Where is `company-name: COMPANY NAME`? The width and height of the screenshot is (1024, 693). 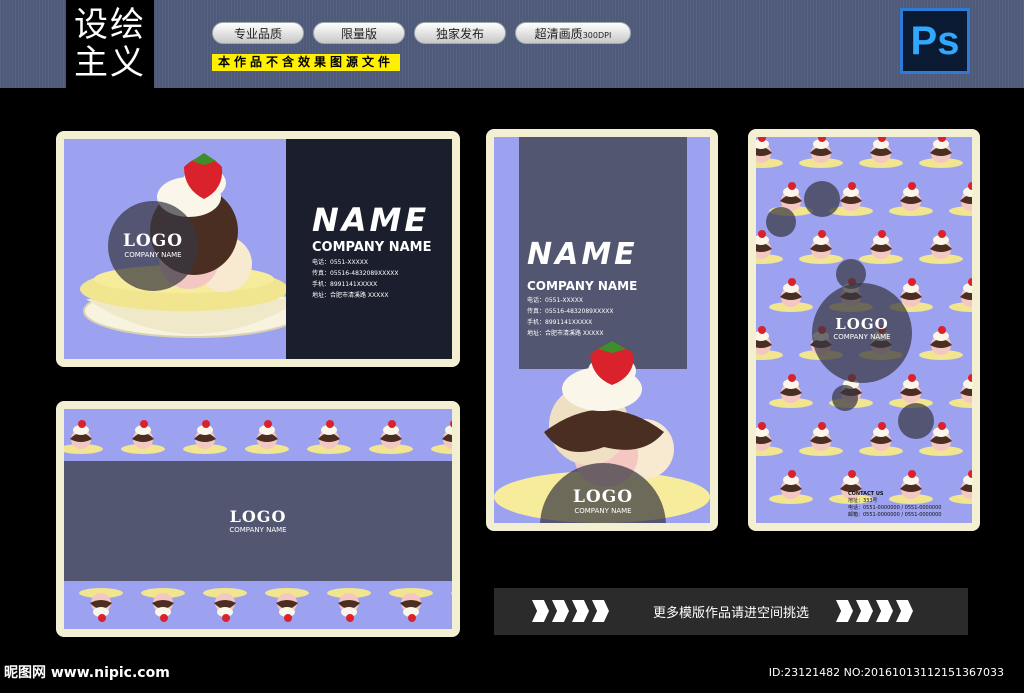 company-name: COMPANY NAME is located at coordinates (372, 247).